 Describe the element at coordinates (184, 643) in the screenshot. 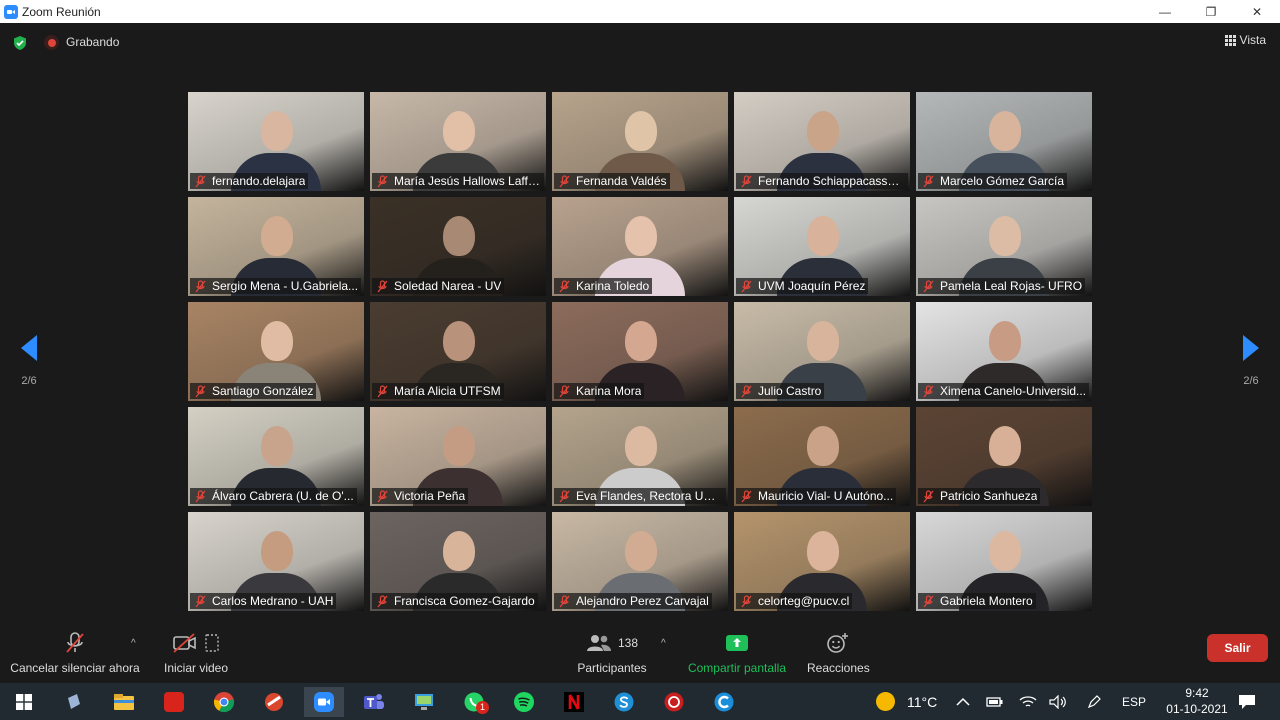

I see `video-off-icon` at that location.